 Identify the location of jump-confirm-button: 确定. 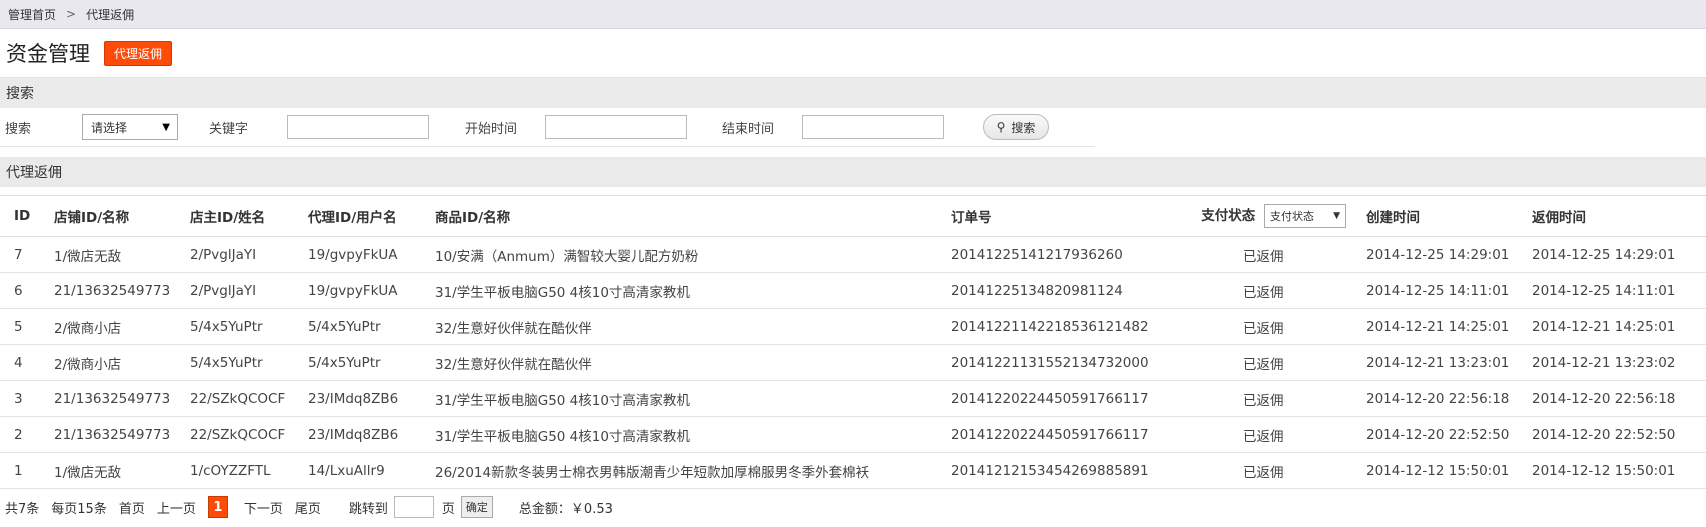
(476, 507).